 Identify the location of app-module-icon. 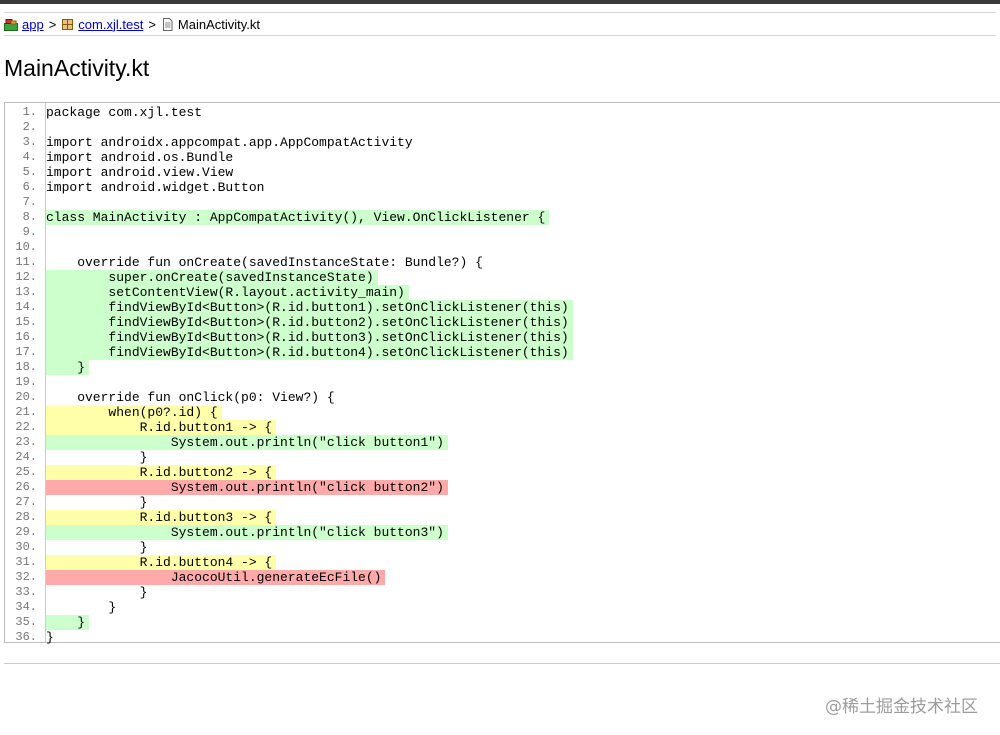
(11, 24).